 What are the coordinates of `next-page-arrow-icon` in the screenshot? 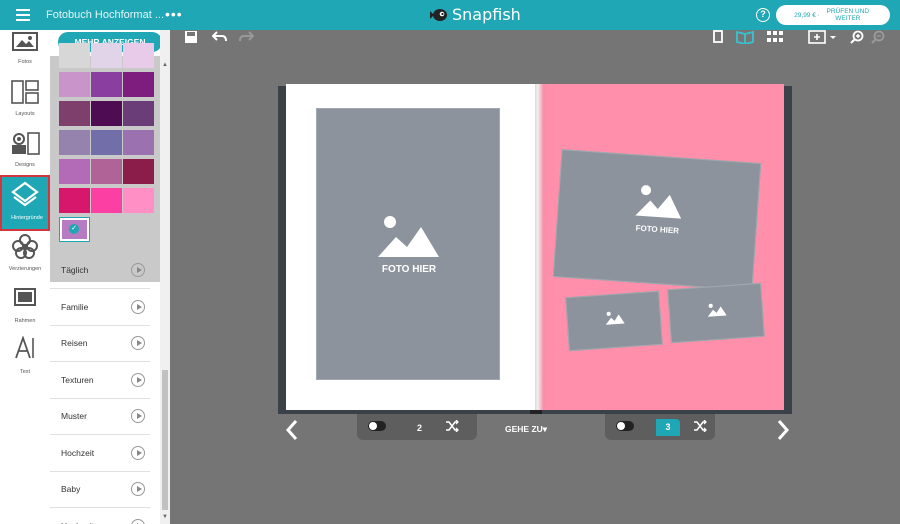 It's located at (783, 430).